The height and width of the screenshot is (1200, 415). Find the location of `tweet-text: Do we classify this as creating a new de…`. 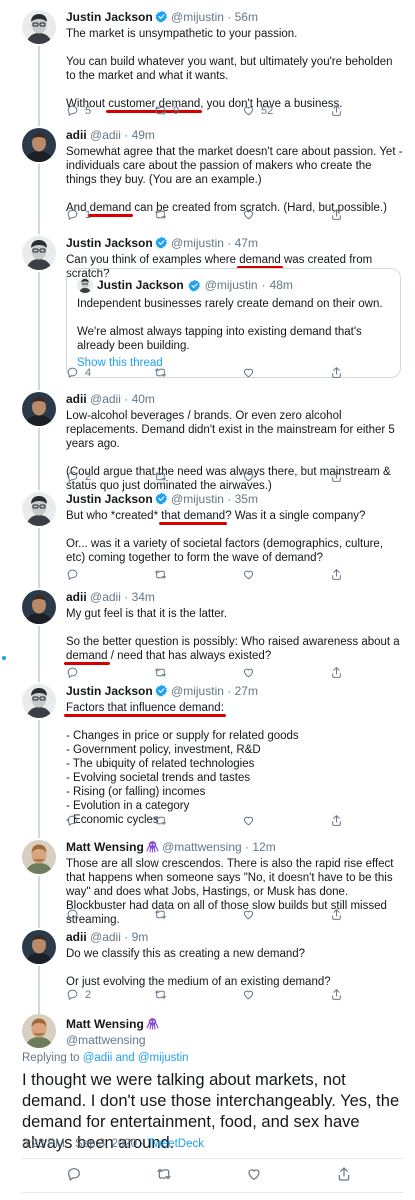

tweet-text: Do we classify this as creating a new de… is located at coordinates (198, 968).